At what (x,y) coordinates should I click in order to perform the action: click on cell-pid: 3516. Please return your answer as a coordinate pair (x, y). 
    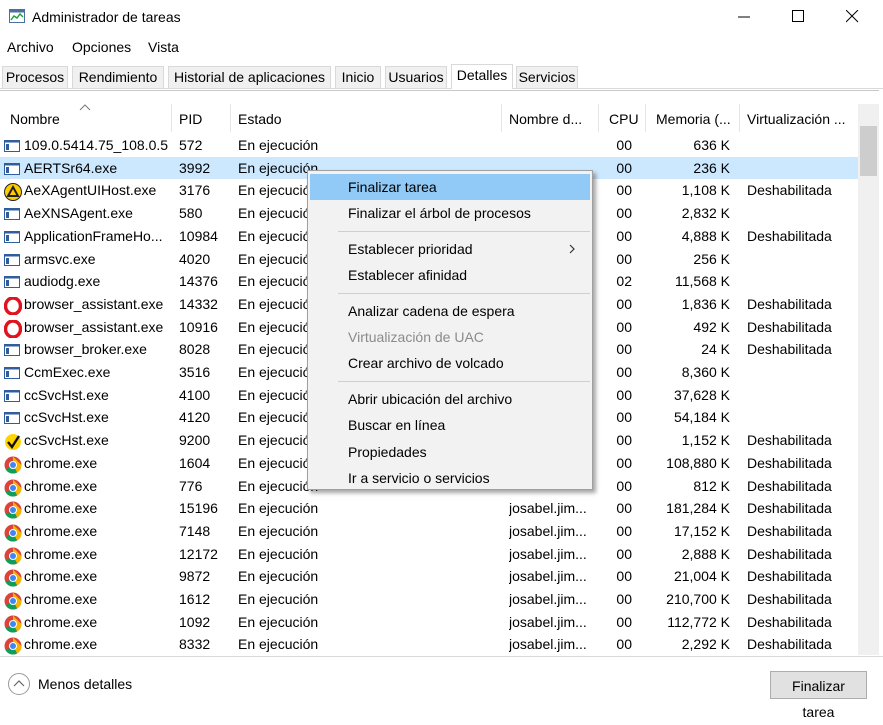
    Looking at the image, I should click on (195, 372).